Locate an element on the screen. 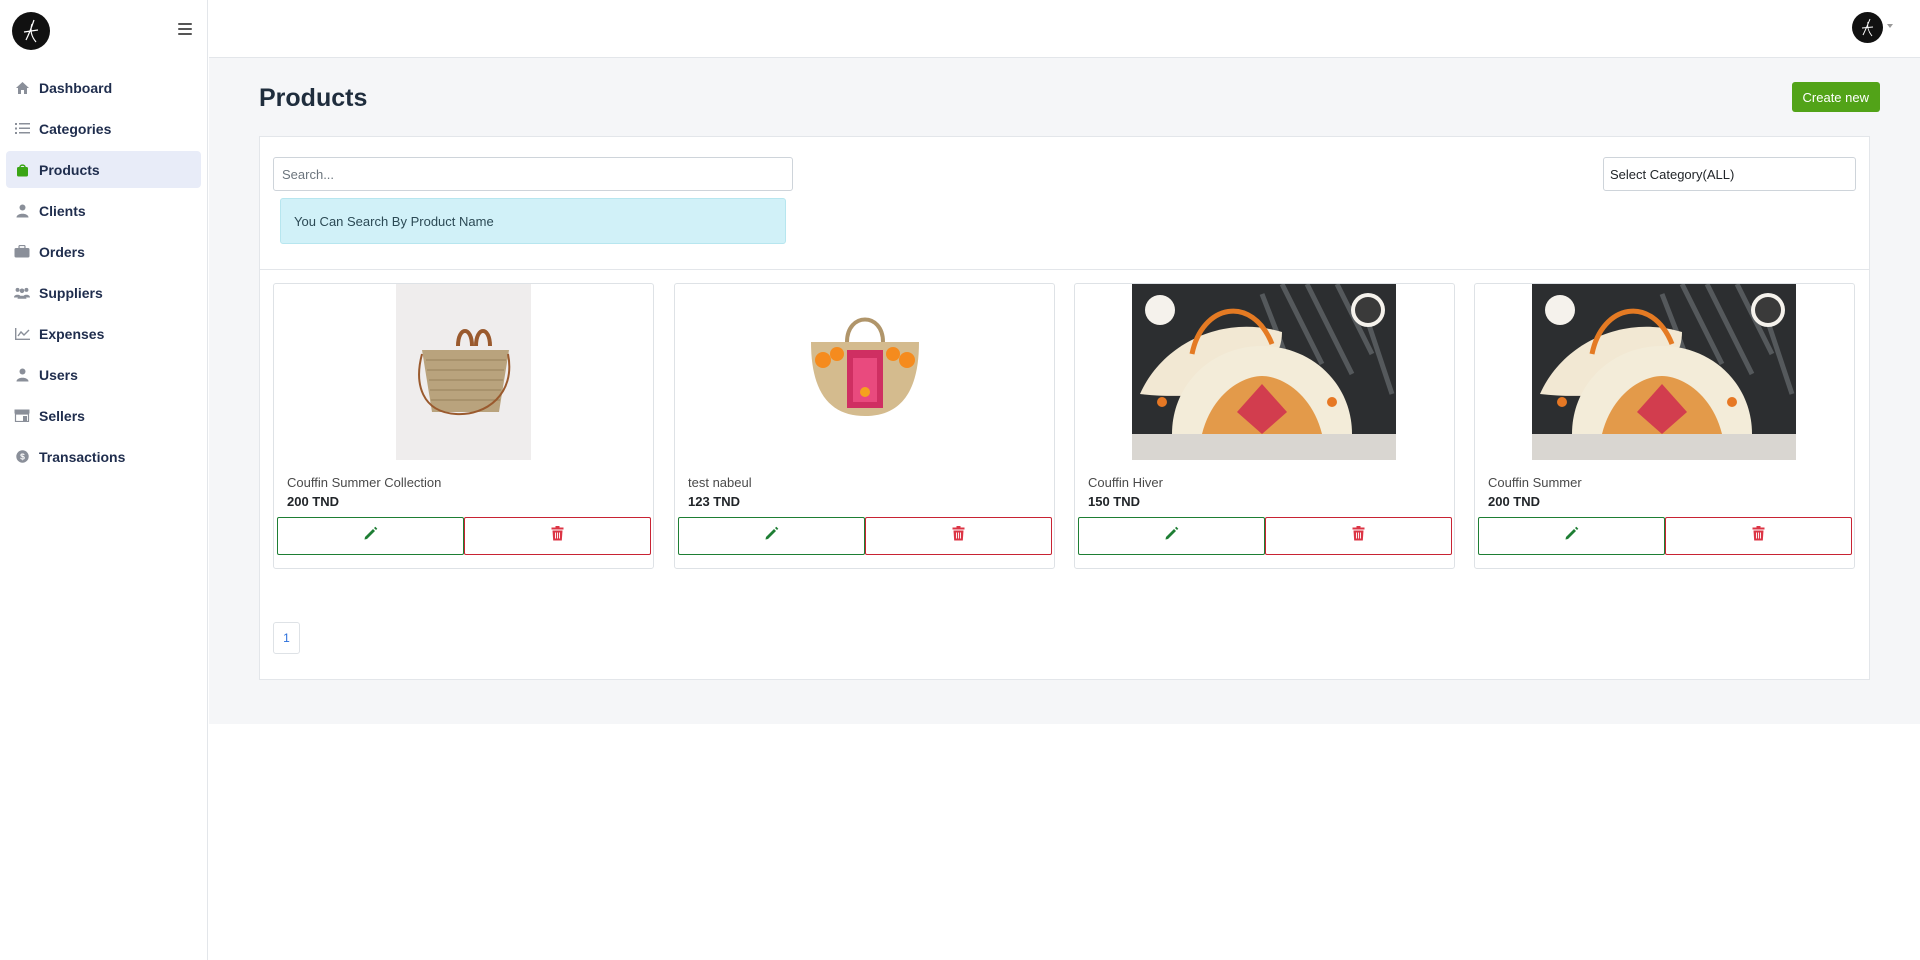 The image size is (1920, 960). product-name: Couffin Summer is located at coordinates (1535, 482).